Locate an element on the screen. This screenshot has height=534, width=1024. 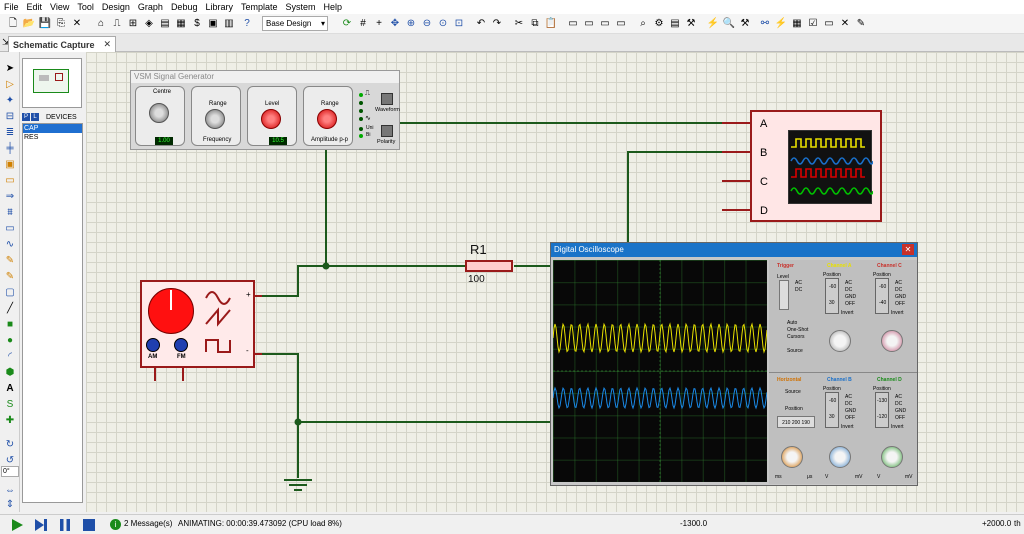
redo-icon: ↷ is located at coordinates (497, 24).